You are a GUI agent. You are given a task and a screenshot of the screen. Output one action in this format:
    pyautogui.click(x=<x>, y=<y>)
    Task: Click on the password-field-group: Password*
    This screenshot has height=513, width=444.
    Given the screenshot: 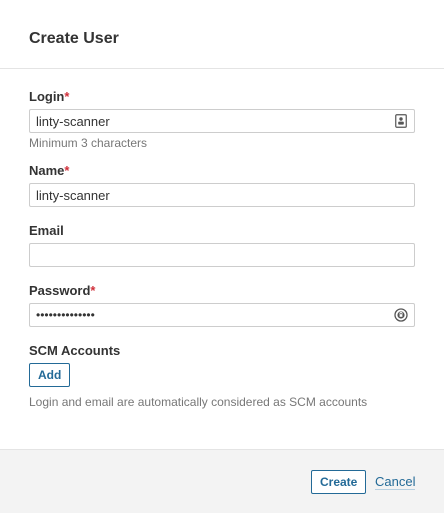 What is the action you would take?
    pyautogui.click(x=222, y=305)
    